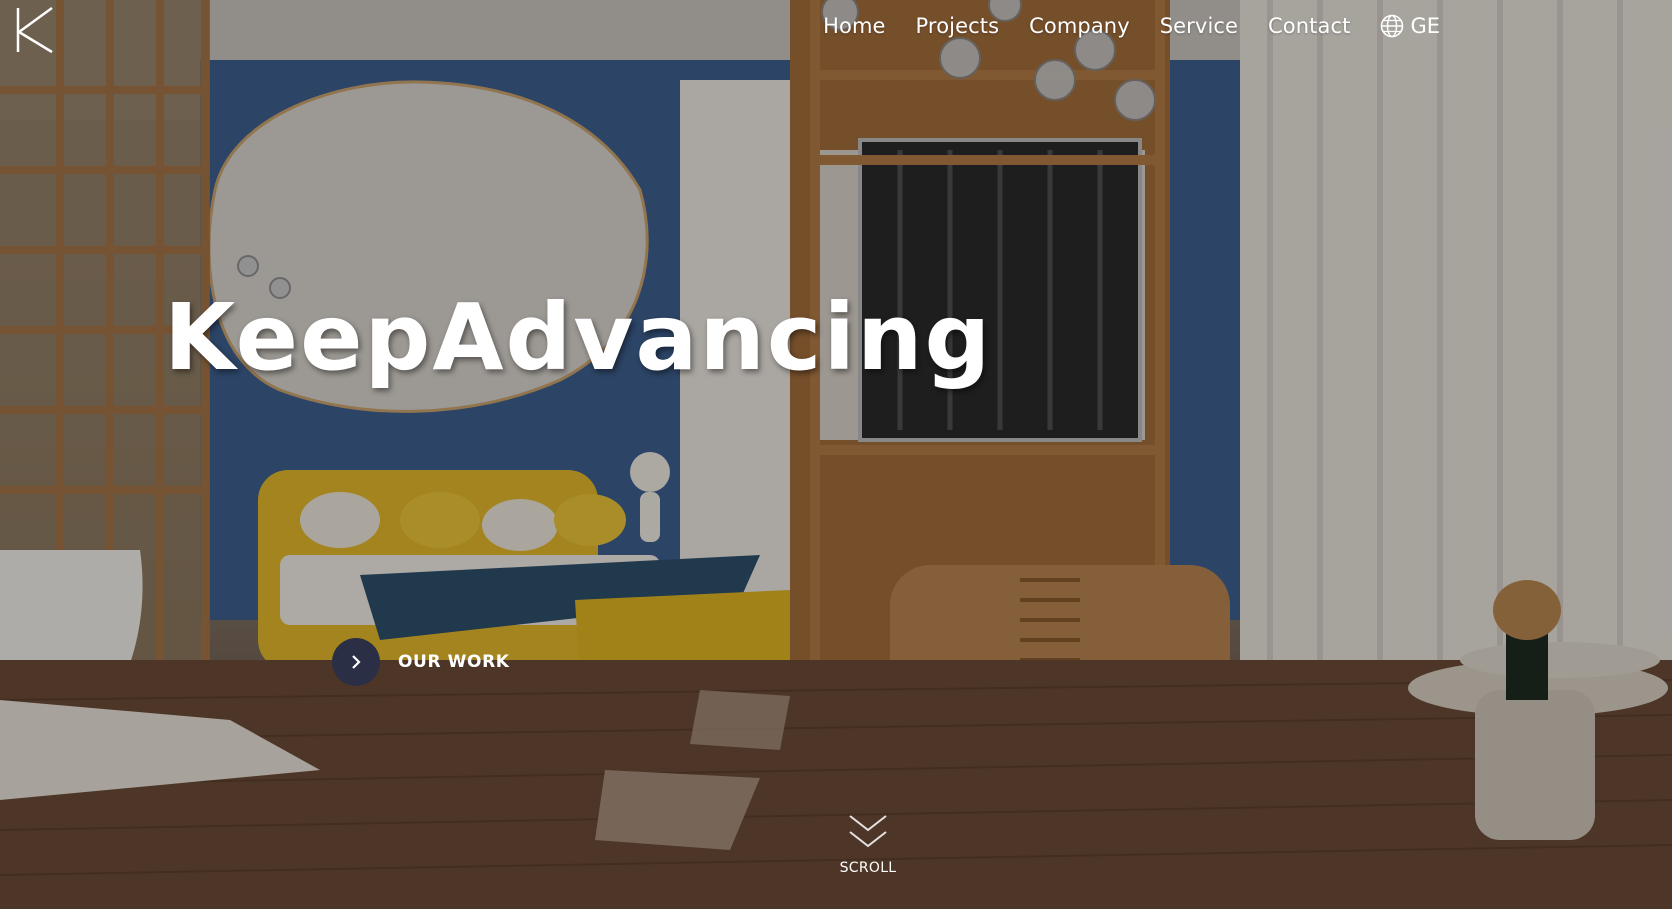 Image resolution: width=1672 pixels, height=909 pixels. I want to click on main-nav: Home Projects Company Service Contact GE, so click(1131, 26).